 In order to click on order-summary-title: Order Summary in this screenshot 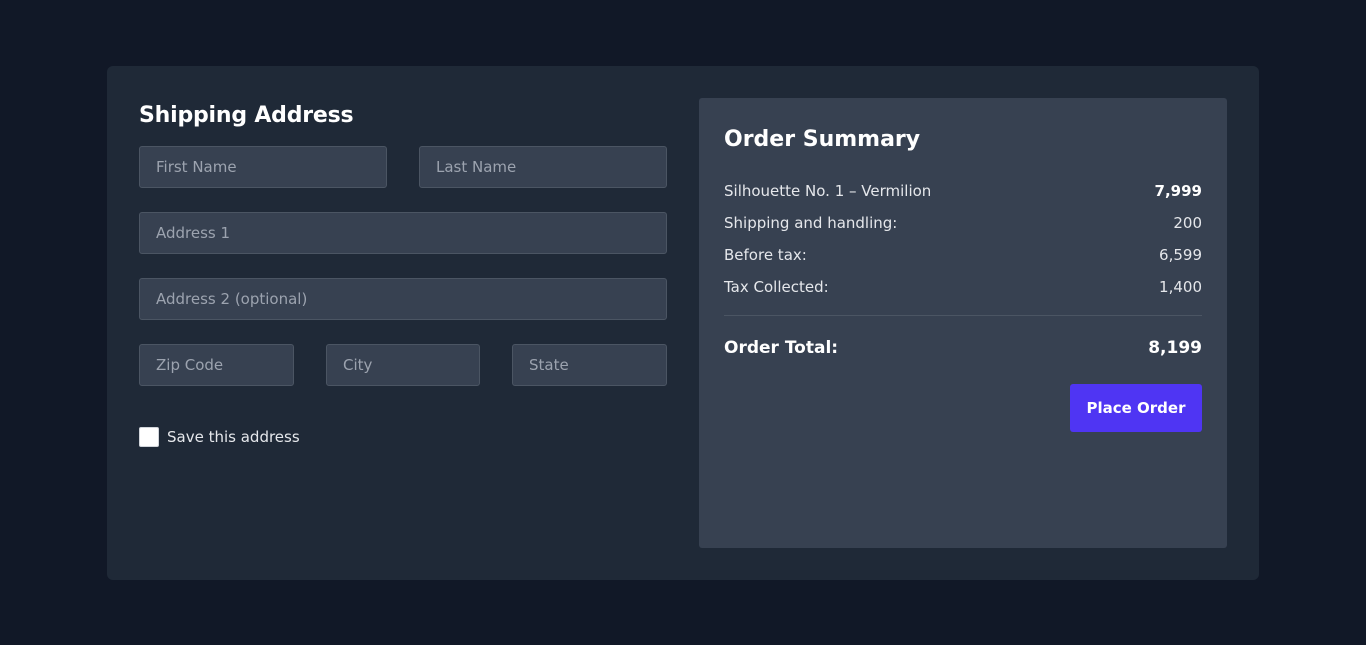, I will do `click(822, 139)`.